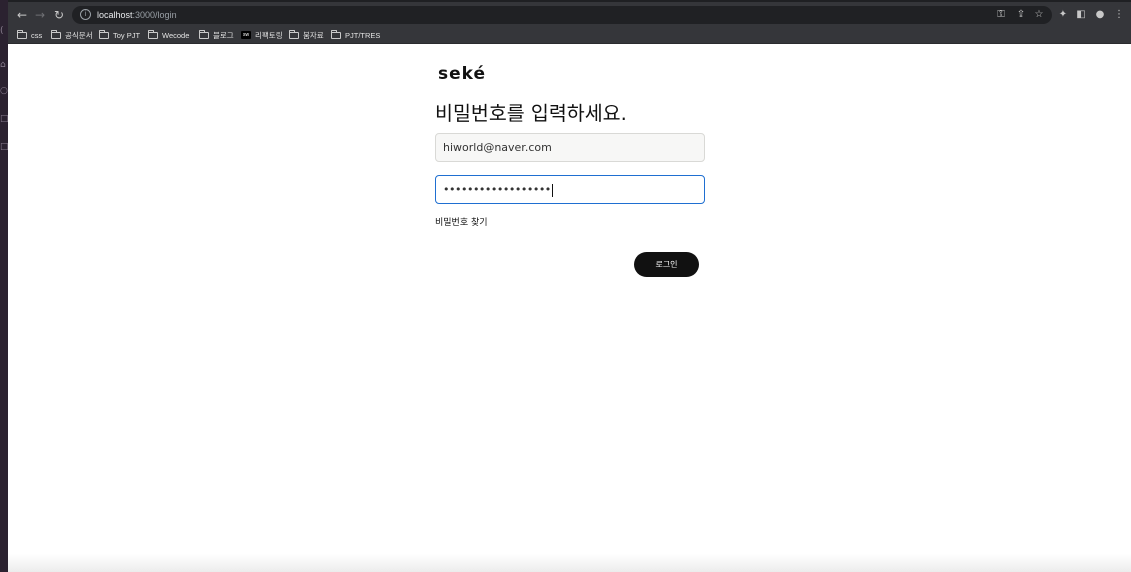  I want to click on password-field: ••••••••••••••••••, so click(570, 189).